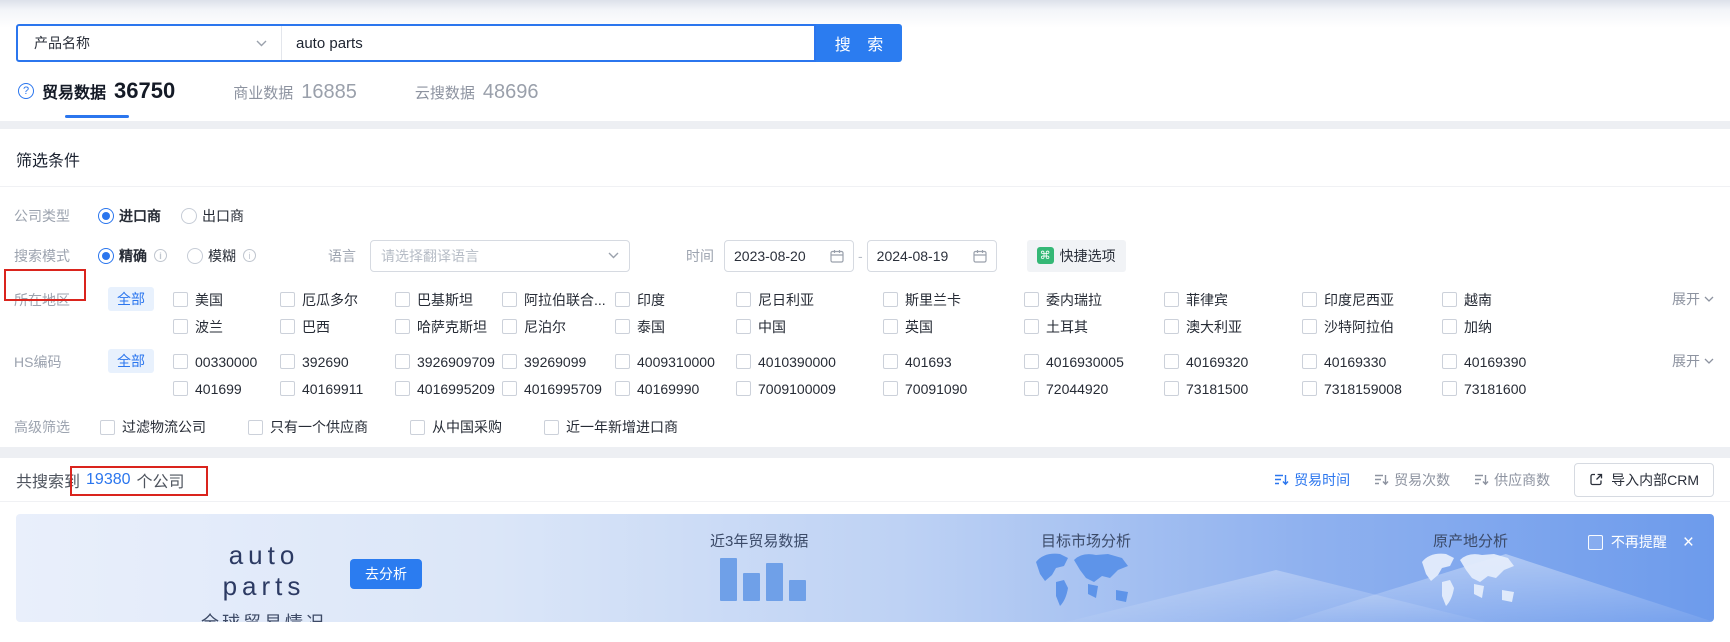 The width and height of the screenshot is (1730, 642). Describe the element at coordinates (1372, 389) in the screenshot. I see `hs-code-checkbox: 7318159008` at that location.